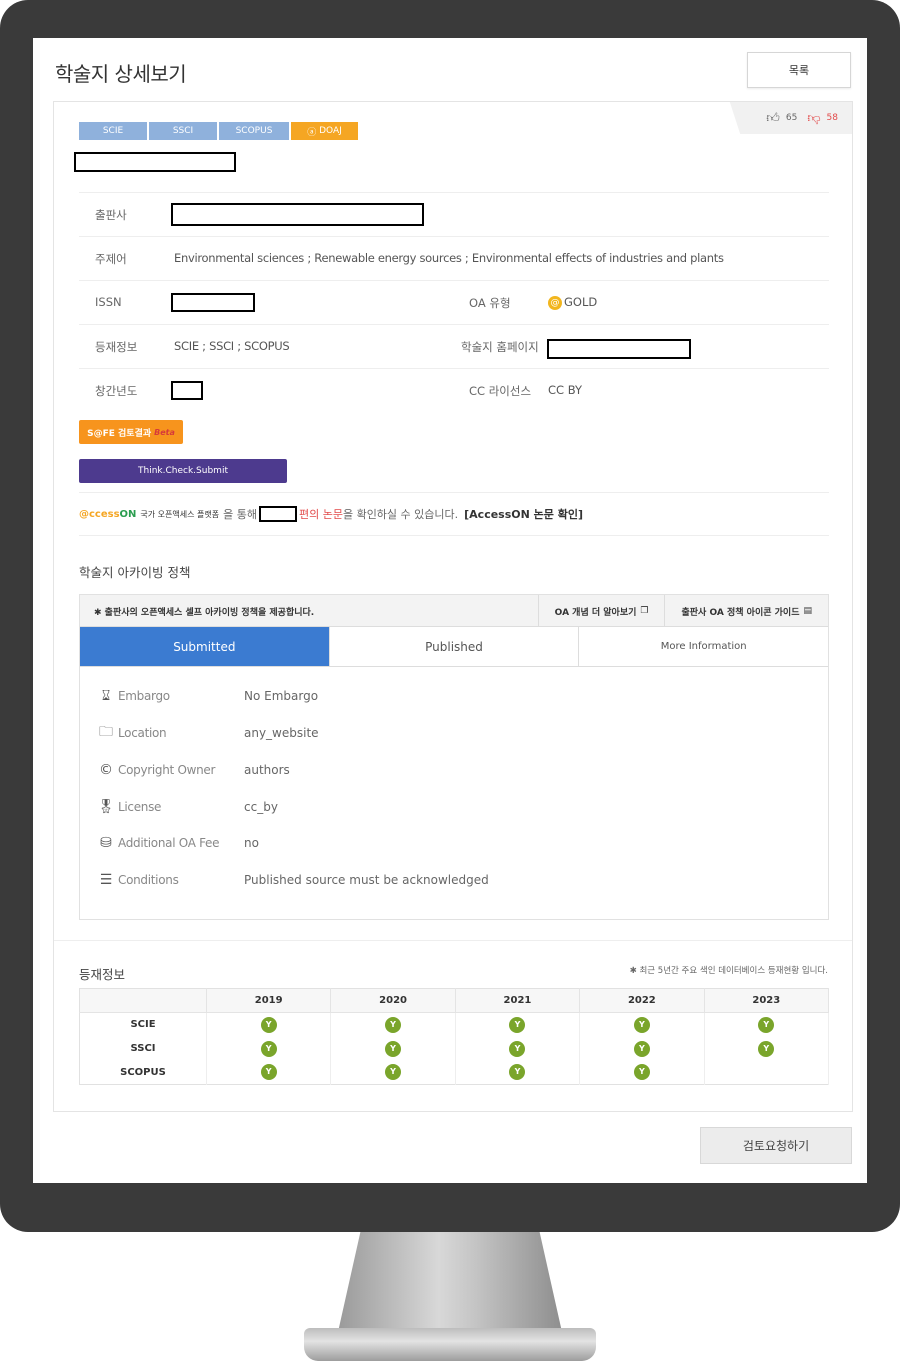  I want to click on registration-row: SSCI Y Y Y Y Y, so click(454, 1048).